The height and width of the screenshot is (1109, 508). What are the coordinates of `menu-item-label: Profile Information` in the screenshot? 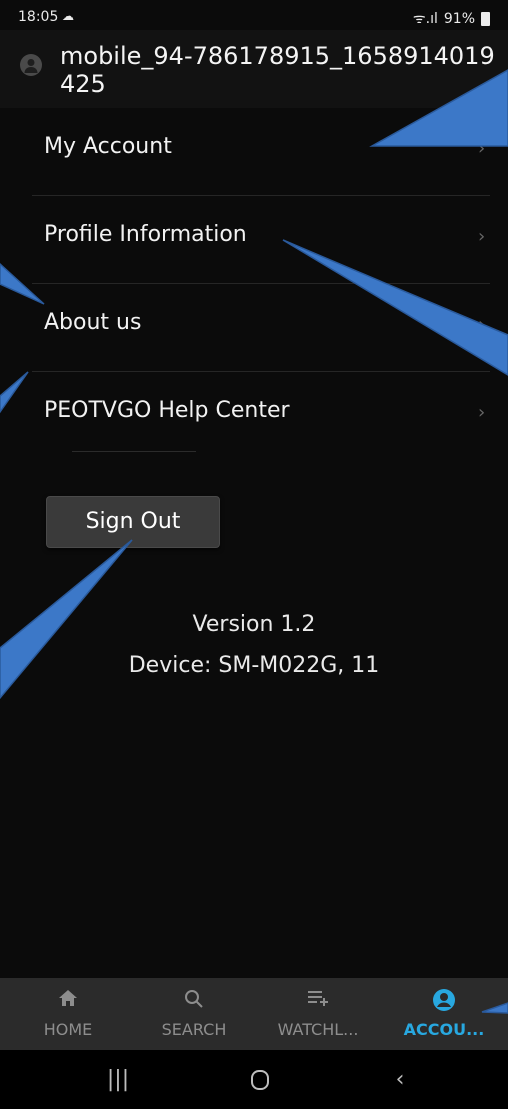 It's located at (145, 234).